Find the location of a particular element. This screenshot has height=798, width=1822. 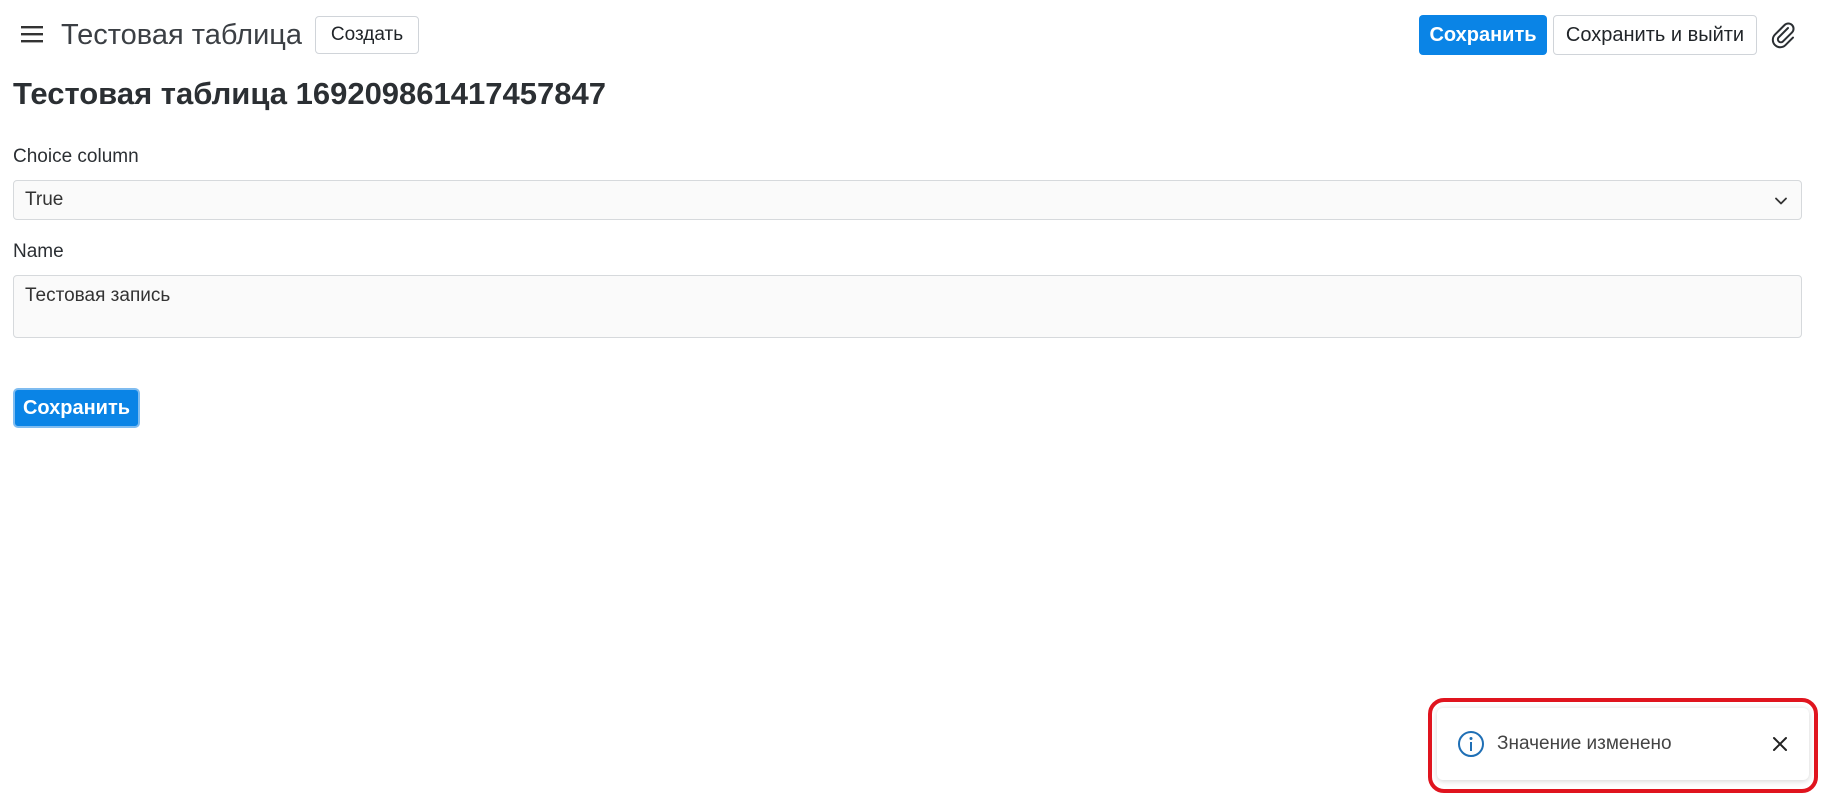

create-button: Создать is located at coordinates (367, 35).